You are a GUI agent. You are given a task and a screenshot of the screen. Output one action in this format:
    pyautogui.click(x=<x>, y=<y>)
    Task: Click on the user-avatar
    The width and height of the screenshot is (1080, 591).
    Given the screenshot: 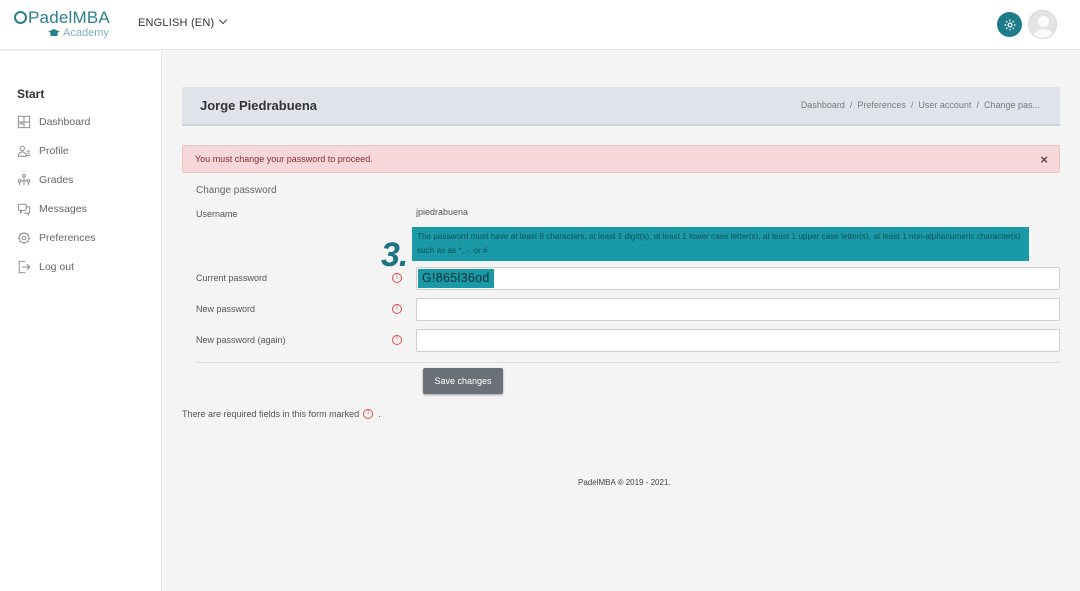 What is the action you would take?
    pyautogui.click(x=1042, y=24)
    